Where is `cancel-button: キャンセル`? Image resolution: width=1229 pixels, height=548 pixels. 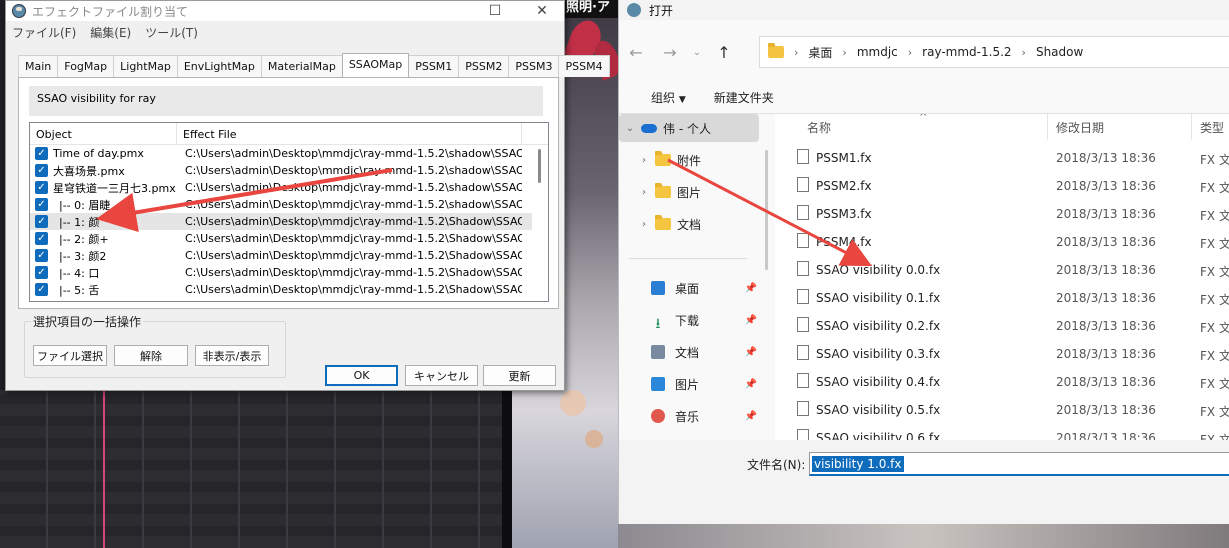 cancel-button: キャンセル is located at coordinates (441, 375).